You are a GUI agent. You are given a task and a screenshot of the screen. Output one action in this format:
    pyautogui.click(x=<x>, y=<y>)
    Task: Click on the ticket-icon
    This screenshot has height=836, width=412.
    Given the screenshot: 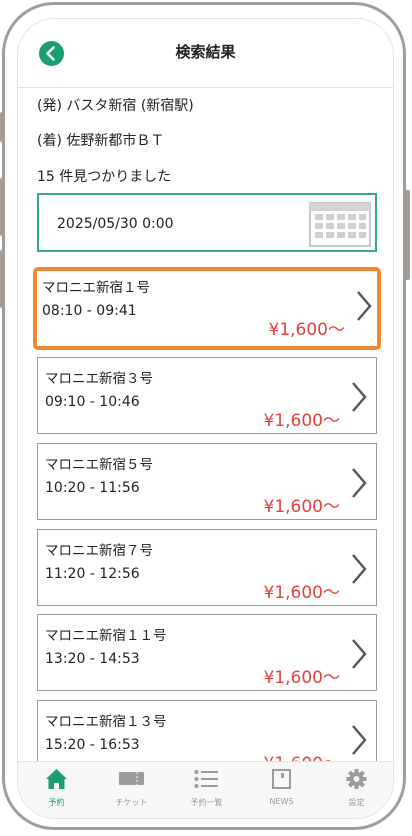 What is the action you would take?
    pyautogui.click(x=131, y=778)
    